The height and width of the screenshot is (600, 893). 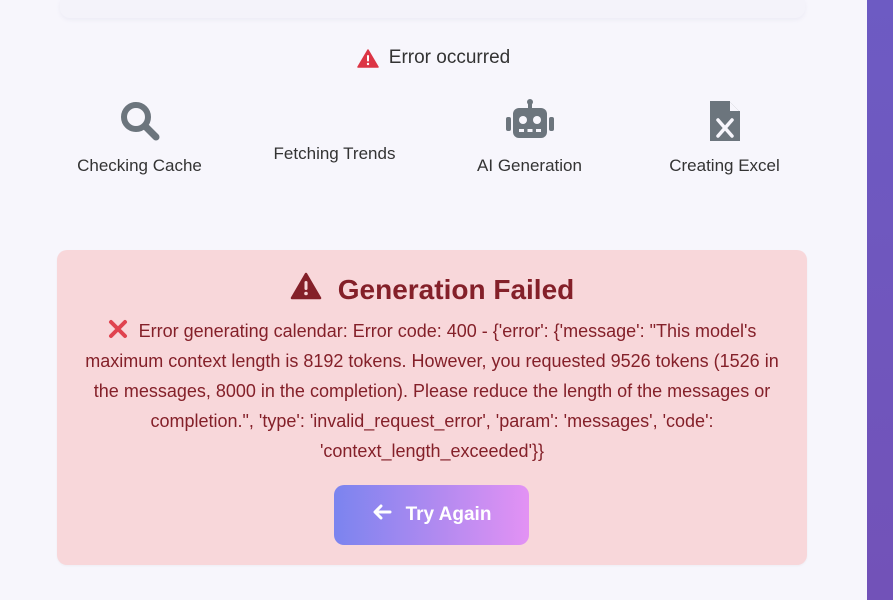 What do you see at coordinates (382, 515) in the screenshot?
I see `arrow-left-icon` at bounding box center [382, 515].